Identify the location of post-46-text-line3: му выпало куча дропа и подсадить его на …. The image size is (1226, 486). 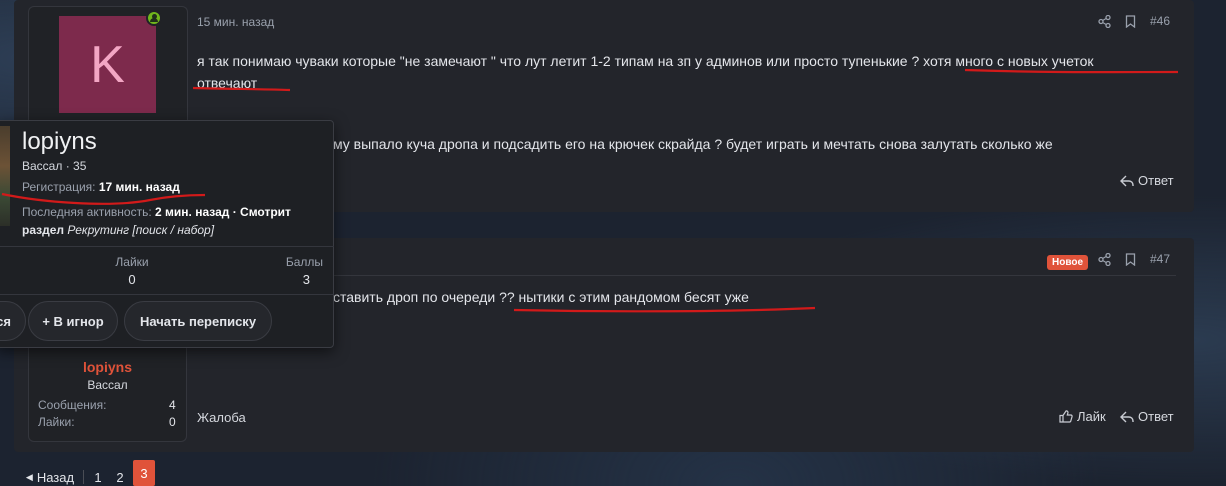
(693, 144).